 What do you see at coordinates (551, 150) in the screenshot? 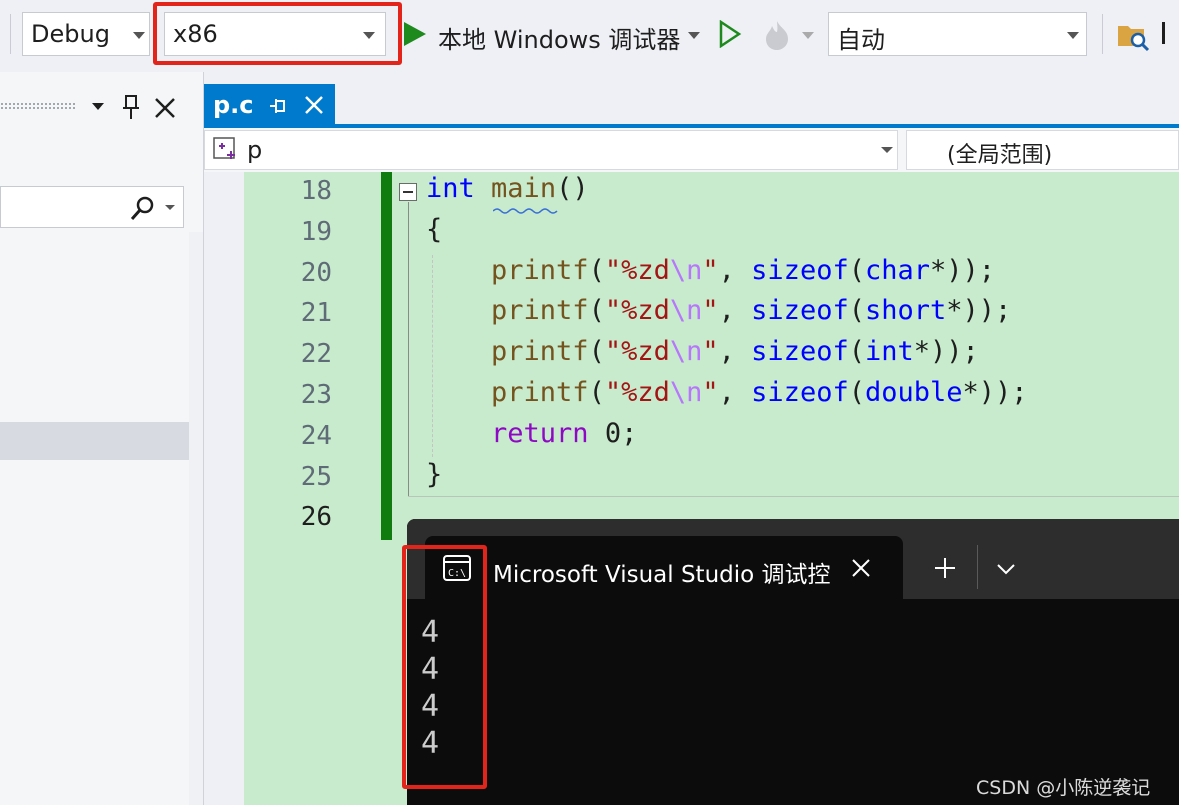
I see `project-scope-dropdown: p` at bounding box center [551, 150].